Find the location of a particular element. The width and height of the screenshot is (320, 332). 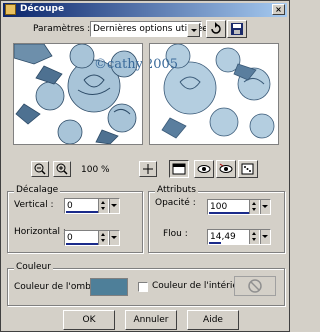

randomize-button is located at coordinates (248, 169).